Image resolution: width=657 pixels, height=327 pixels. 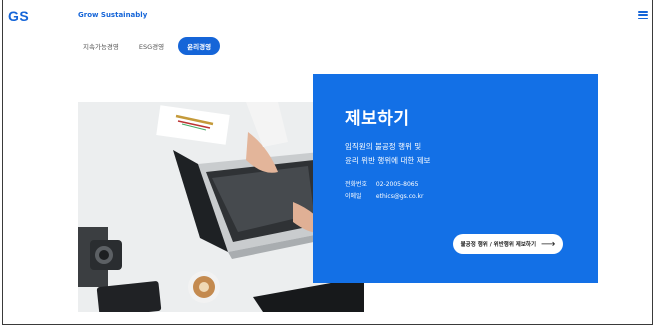 I want to click on phone-value: 02-2005-8065, so click(x=397, y=184).